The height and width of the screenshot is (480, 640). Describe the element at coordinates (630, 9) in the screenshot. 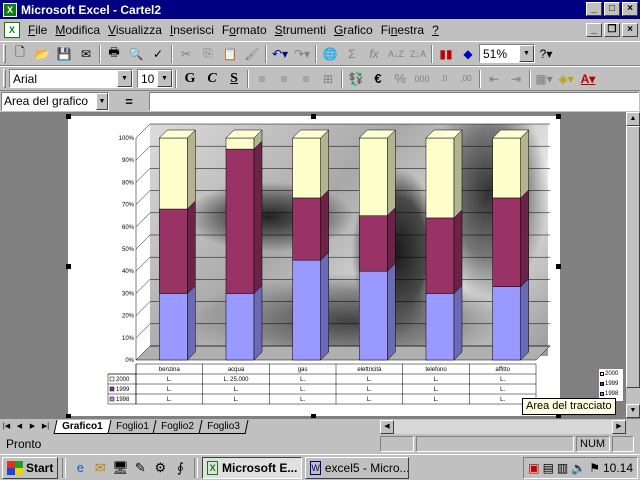

I see `close-button: ×` at that location.